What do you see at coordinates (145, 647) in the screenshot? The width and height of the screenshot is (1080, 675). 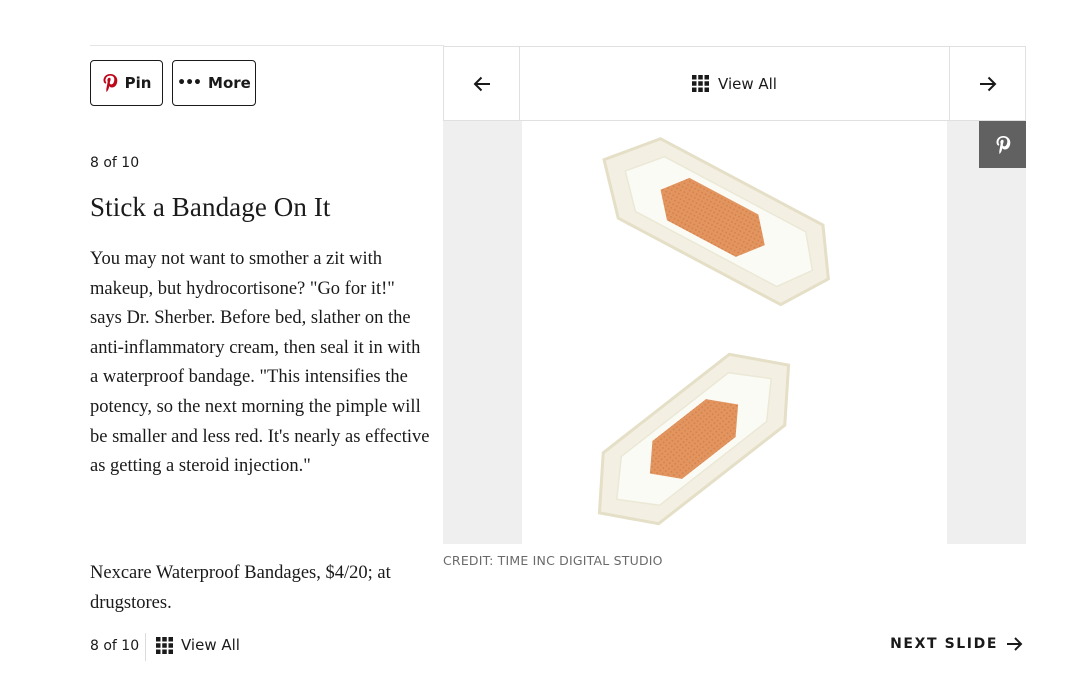 I see `footer-divider` at bounding box center [145, 647].